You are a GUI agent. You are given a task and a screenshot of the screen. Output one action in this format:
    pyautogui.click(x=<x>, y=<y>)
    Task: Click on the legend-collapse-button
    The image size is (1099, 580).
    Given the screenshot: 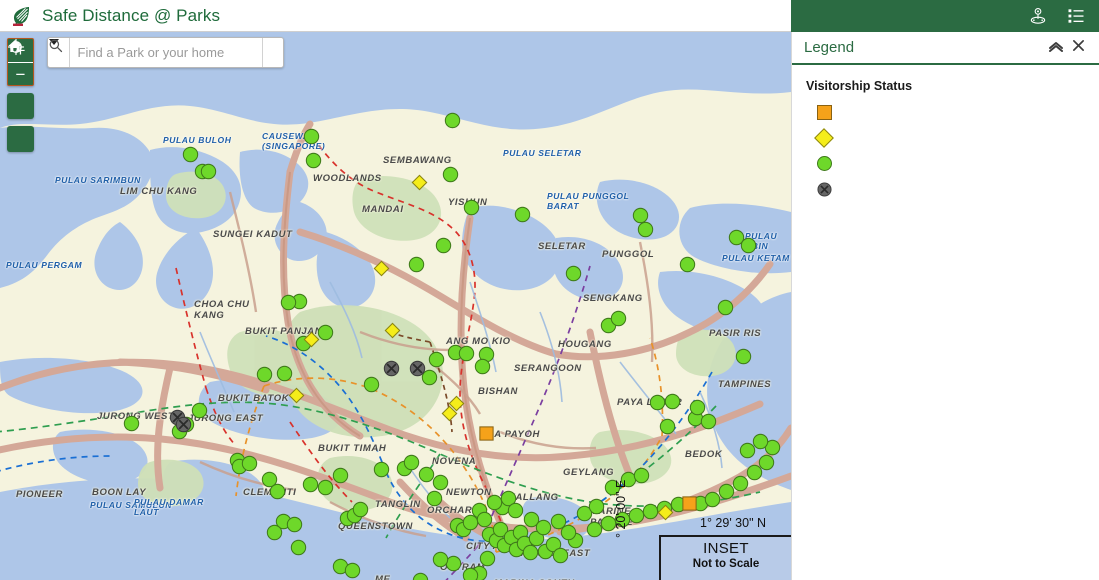 What is the action you would take?
    pyautogui.click(x=1056, y=48)
    